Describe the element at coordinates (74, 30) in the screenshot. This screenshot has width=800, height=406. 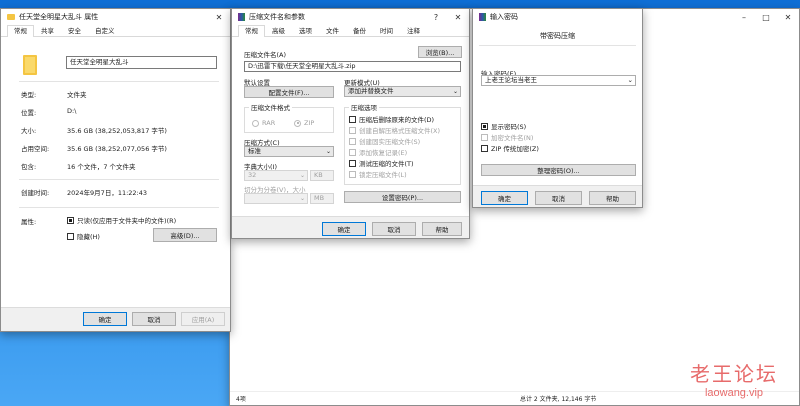
I see `tab-security: 安全` at that location.